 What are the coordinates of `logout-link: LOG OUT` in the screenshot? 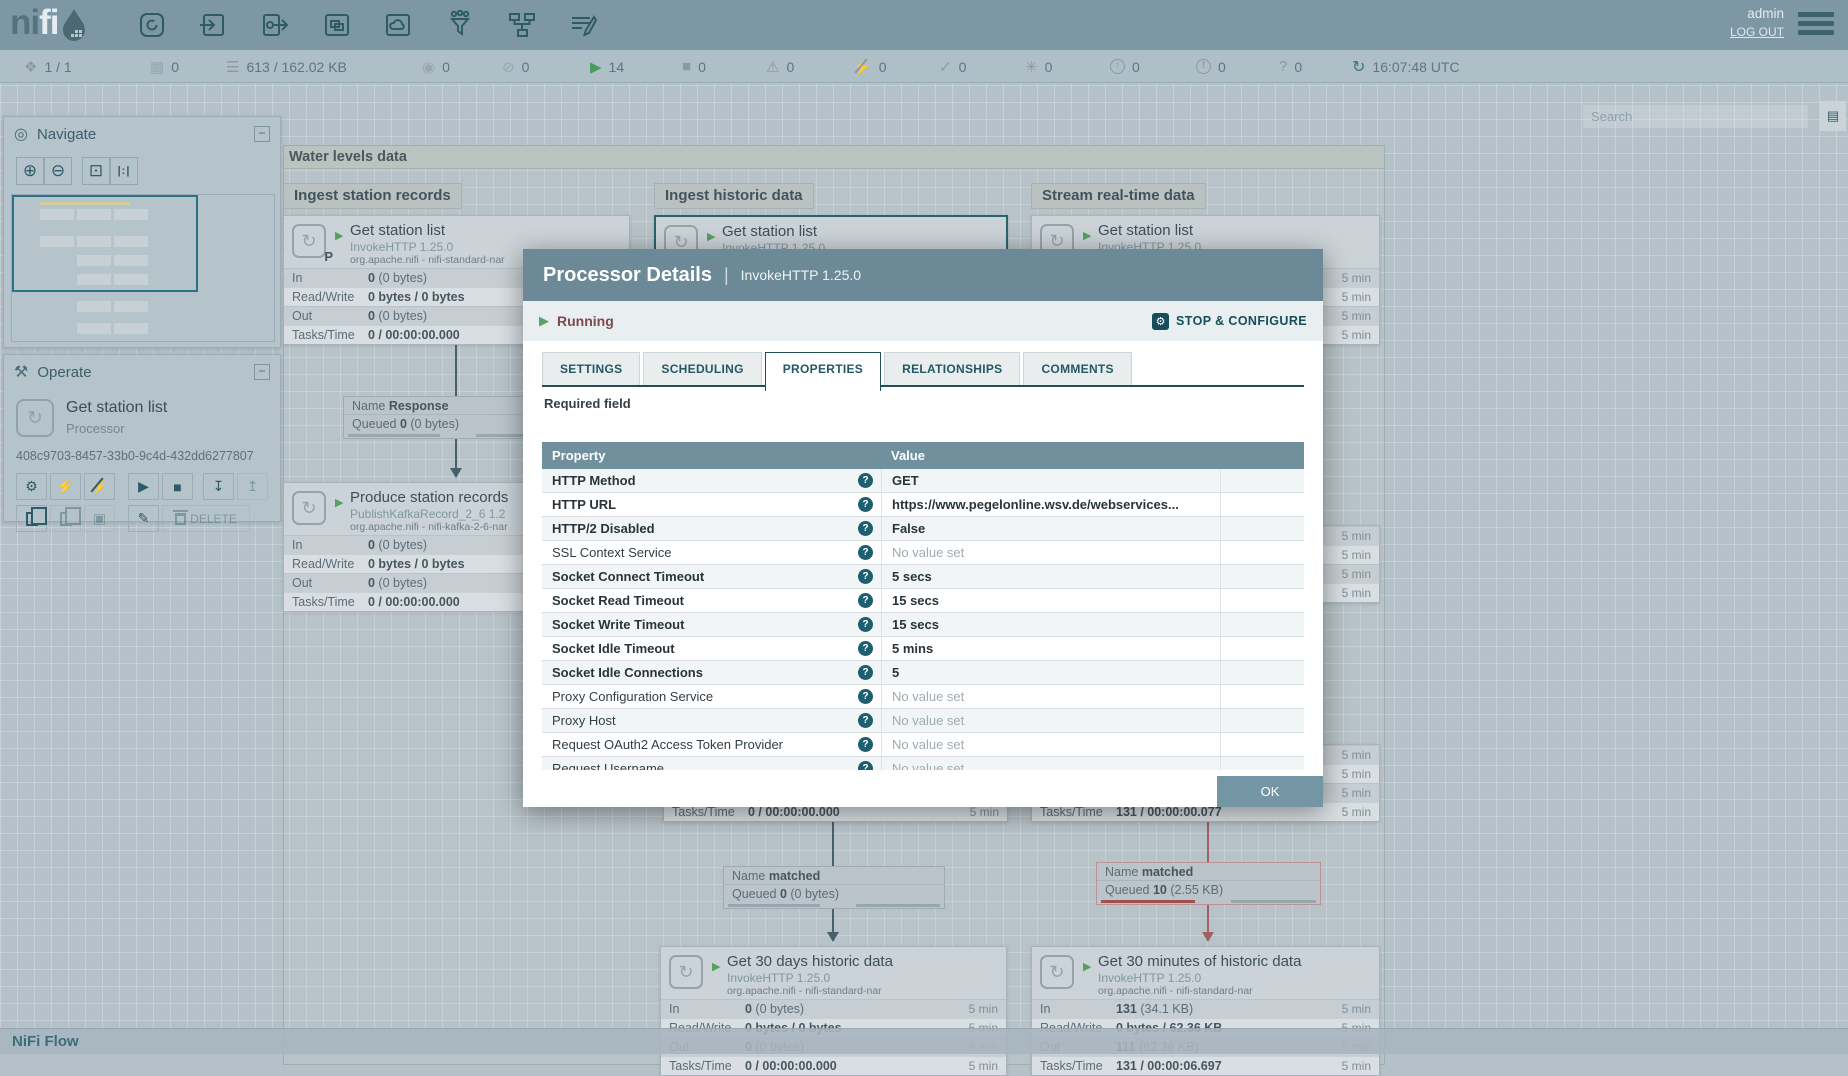 It's located at (1757, 32).